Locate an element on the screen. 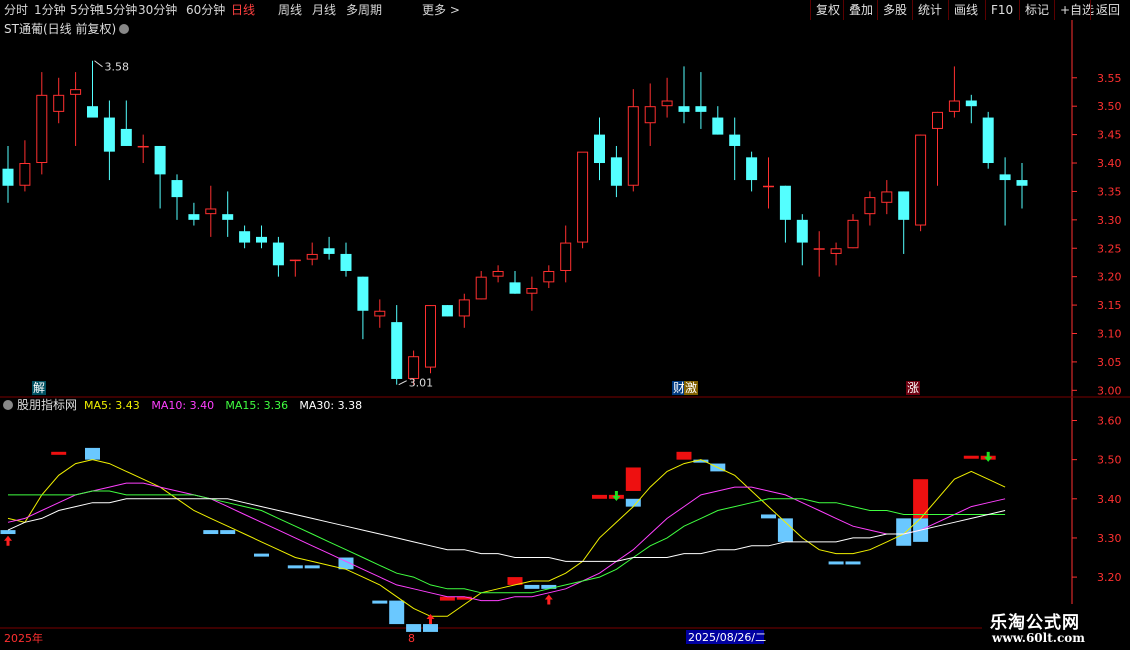 This screenshot has width=1130, height=650. period-tab-2: 5分钟 is located at coordinates (86, 10).